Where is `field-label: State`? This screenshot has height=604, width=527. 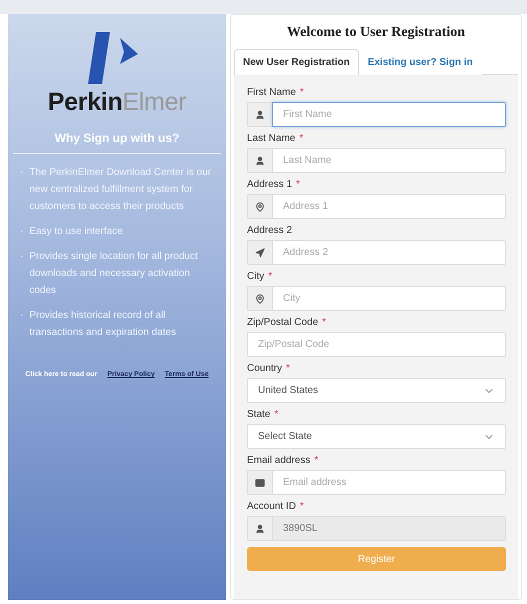 field-label: State is located at coordinates (258, 414).